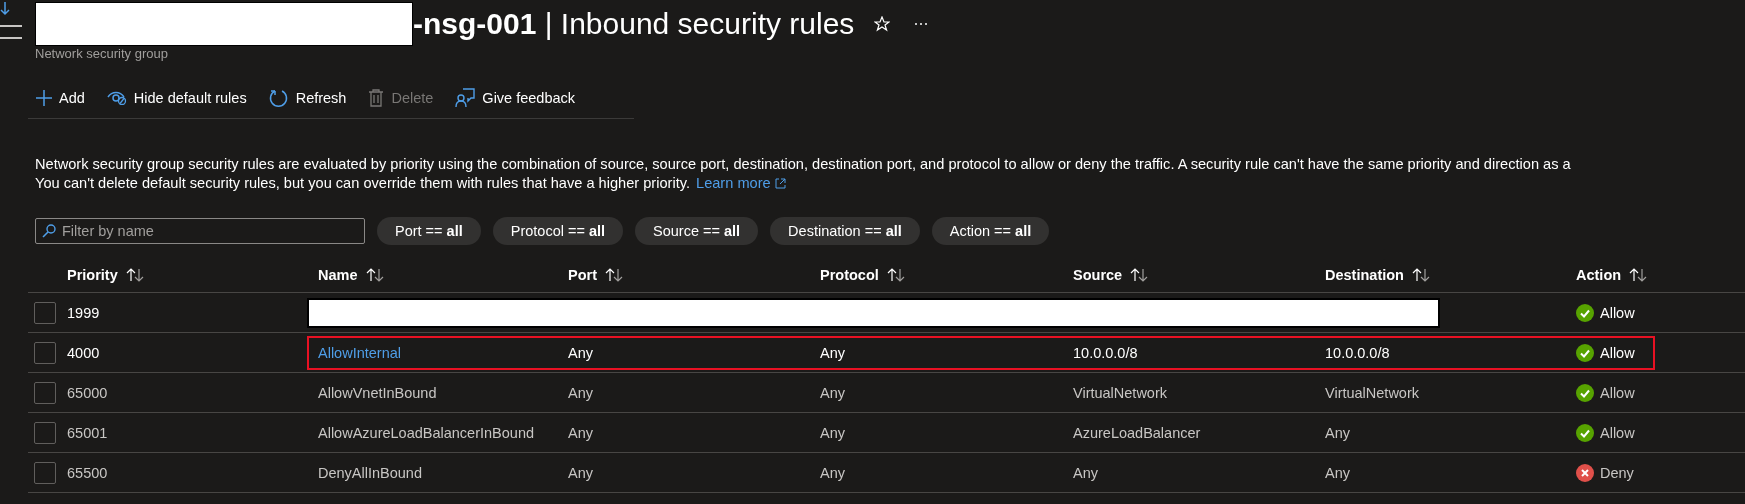  What do you see at coordinates (88, 392) in the screenshot?
I see `table-cell-text: 65000` at bounding box center [88, 392].